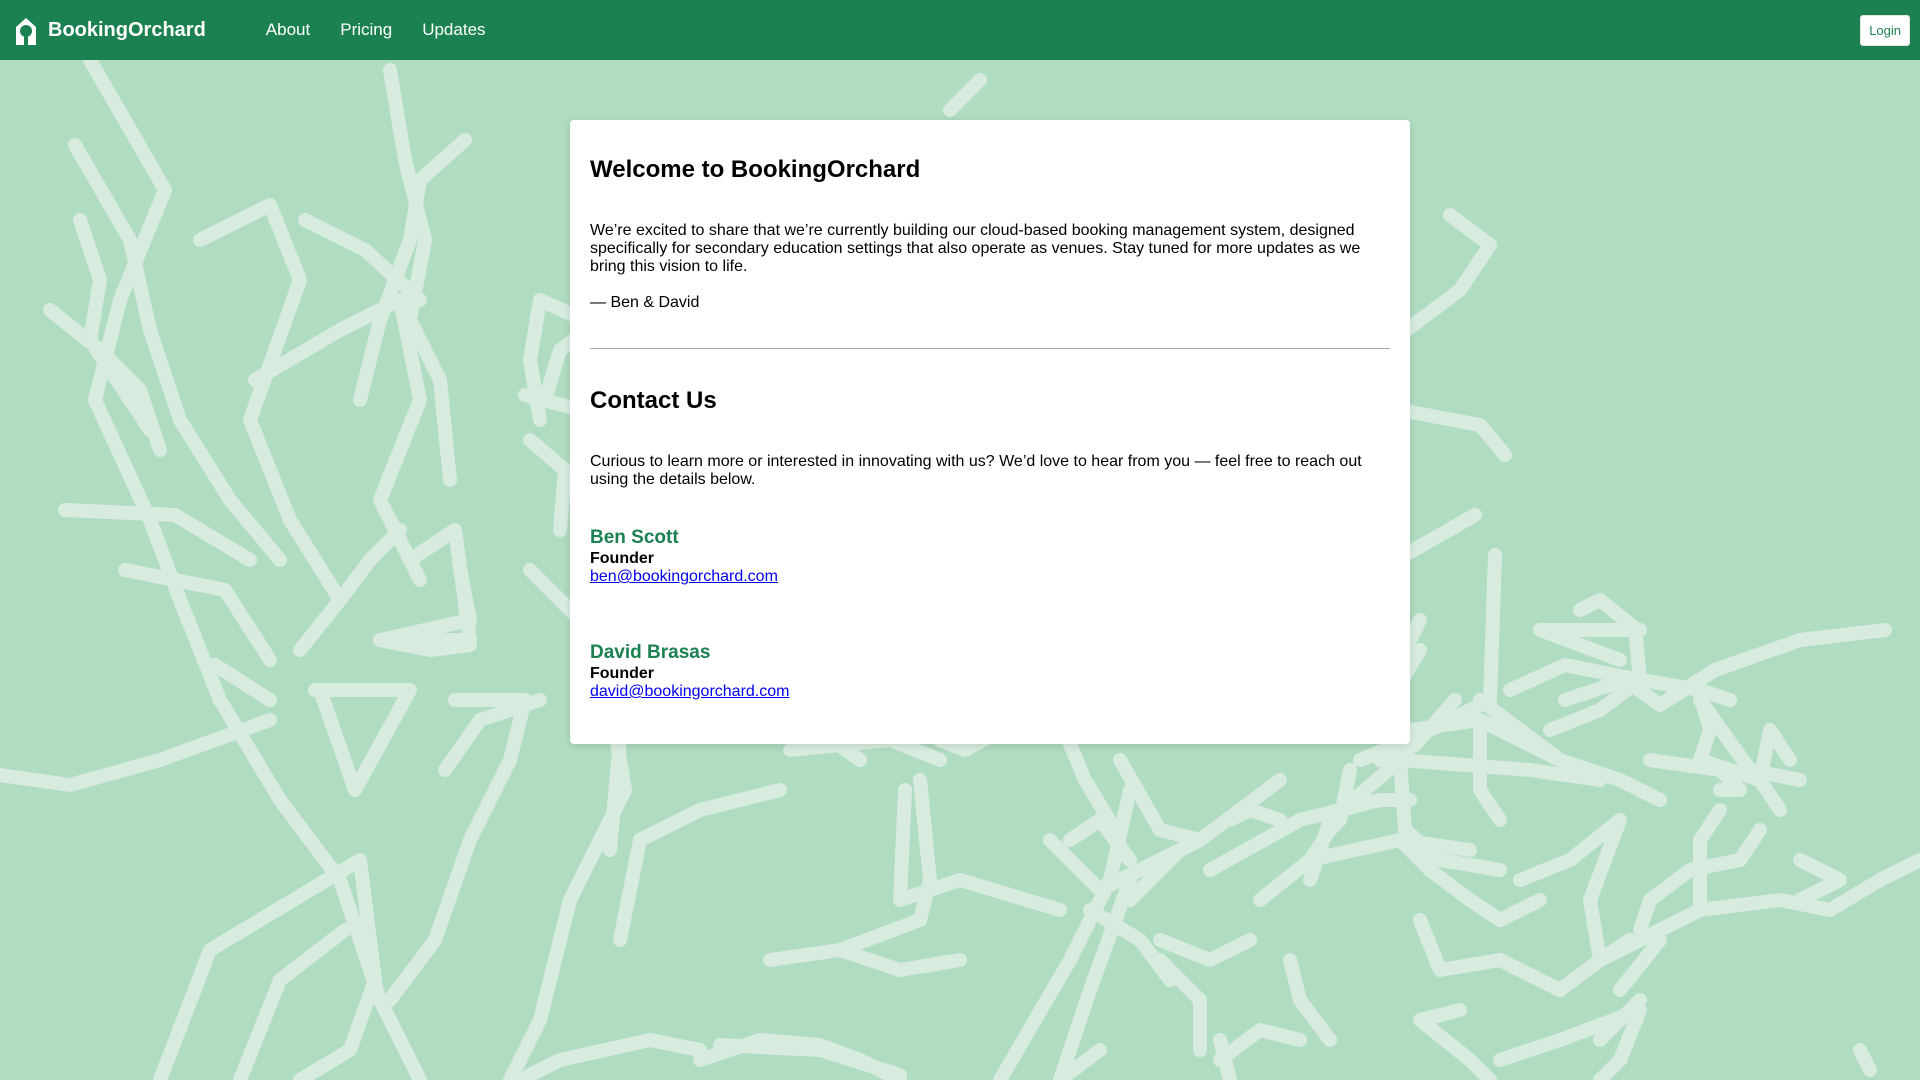 This screenshot has height=1080, width=1920. What do you see at coordinates (653, 400) in the screenshot?
I see `contact-title: Contact Us` at bounding box center [653, 400].